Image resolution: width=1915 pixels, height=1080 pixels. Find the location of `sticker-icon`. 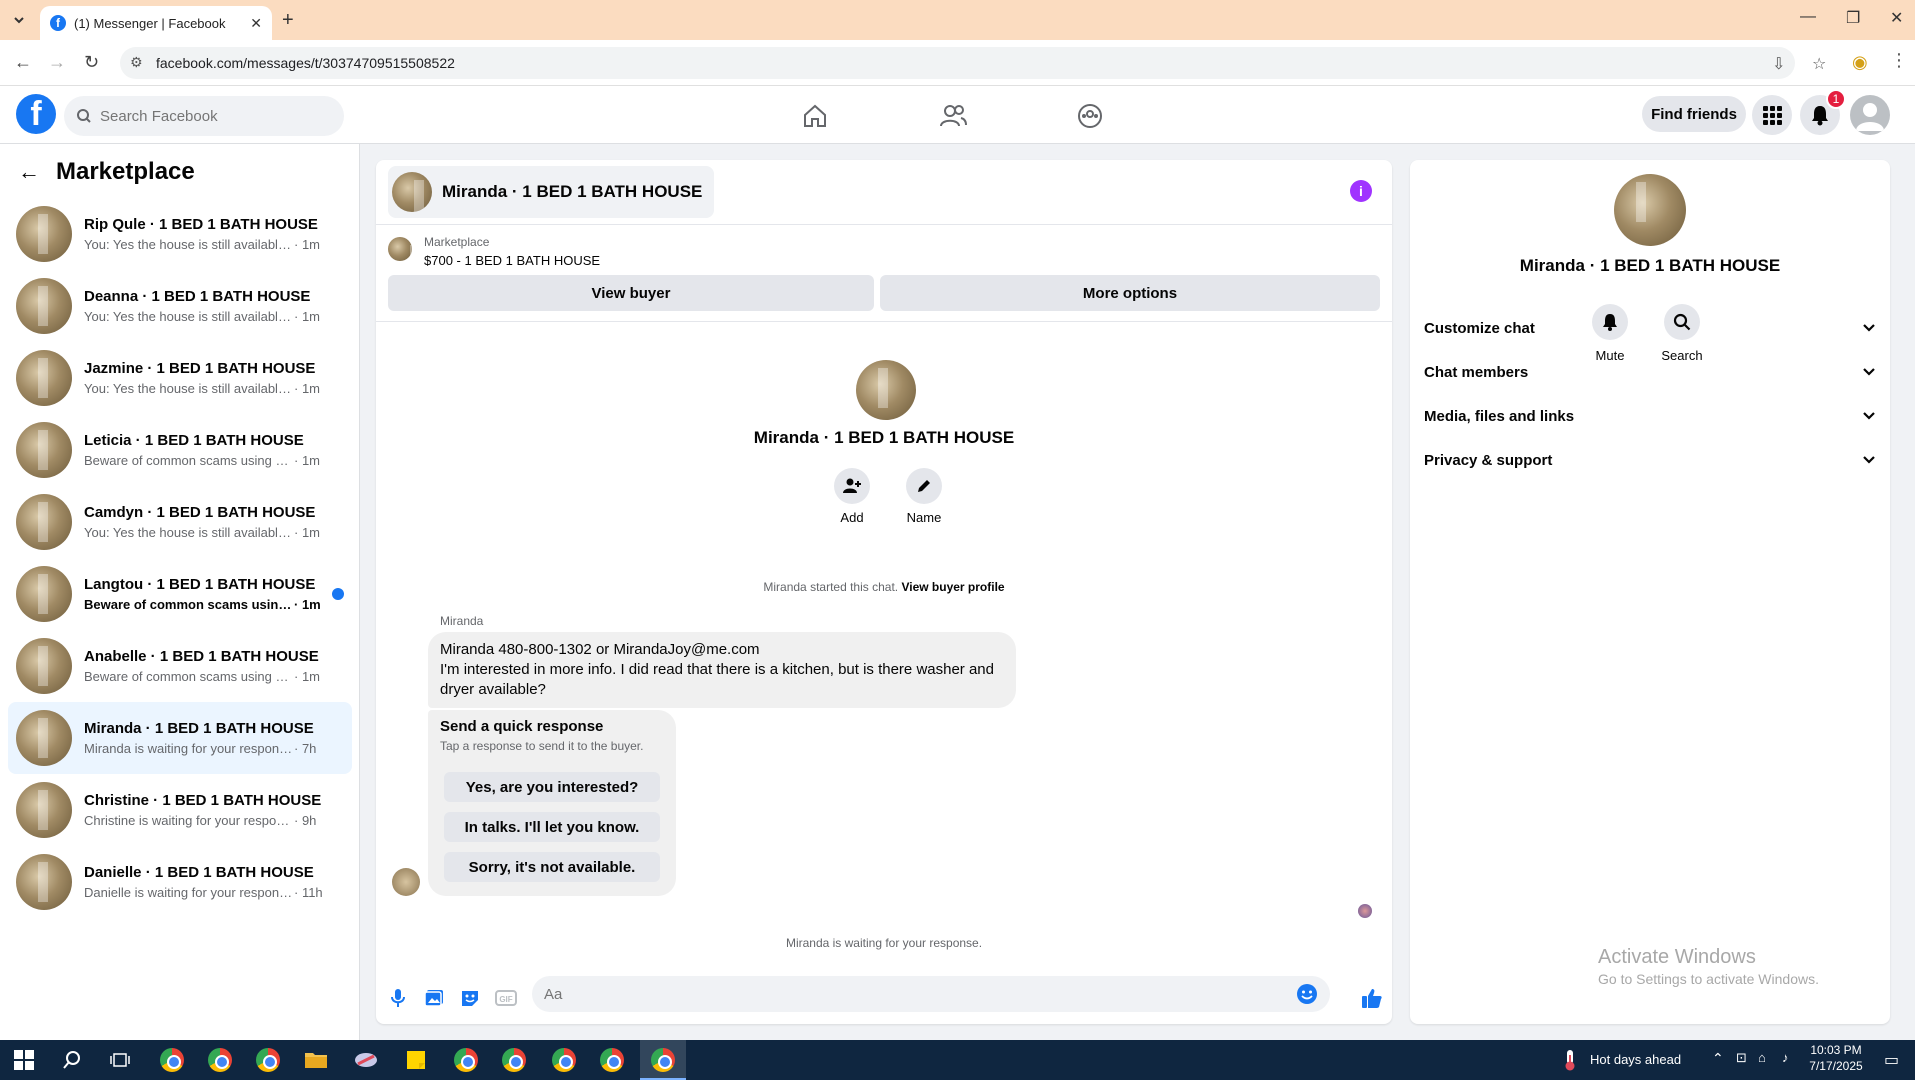

sticker-icon is located at coordinates (470, 998).